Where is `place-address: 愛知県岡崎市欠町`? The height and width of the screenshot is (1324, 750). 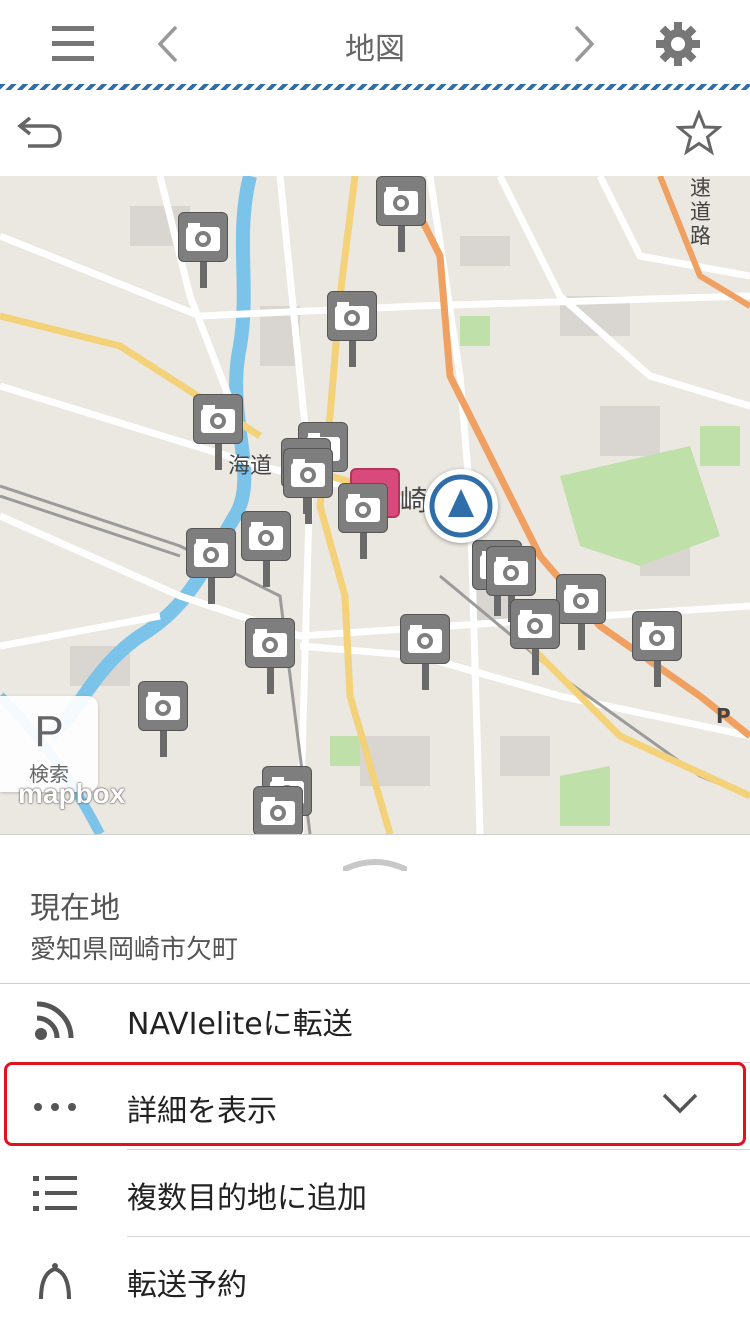
place-address: 愛知県岡崎市欠町 is located at coordinates (134, 950).